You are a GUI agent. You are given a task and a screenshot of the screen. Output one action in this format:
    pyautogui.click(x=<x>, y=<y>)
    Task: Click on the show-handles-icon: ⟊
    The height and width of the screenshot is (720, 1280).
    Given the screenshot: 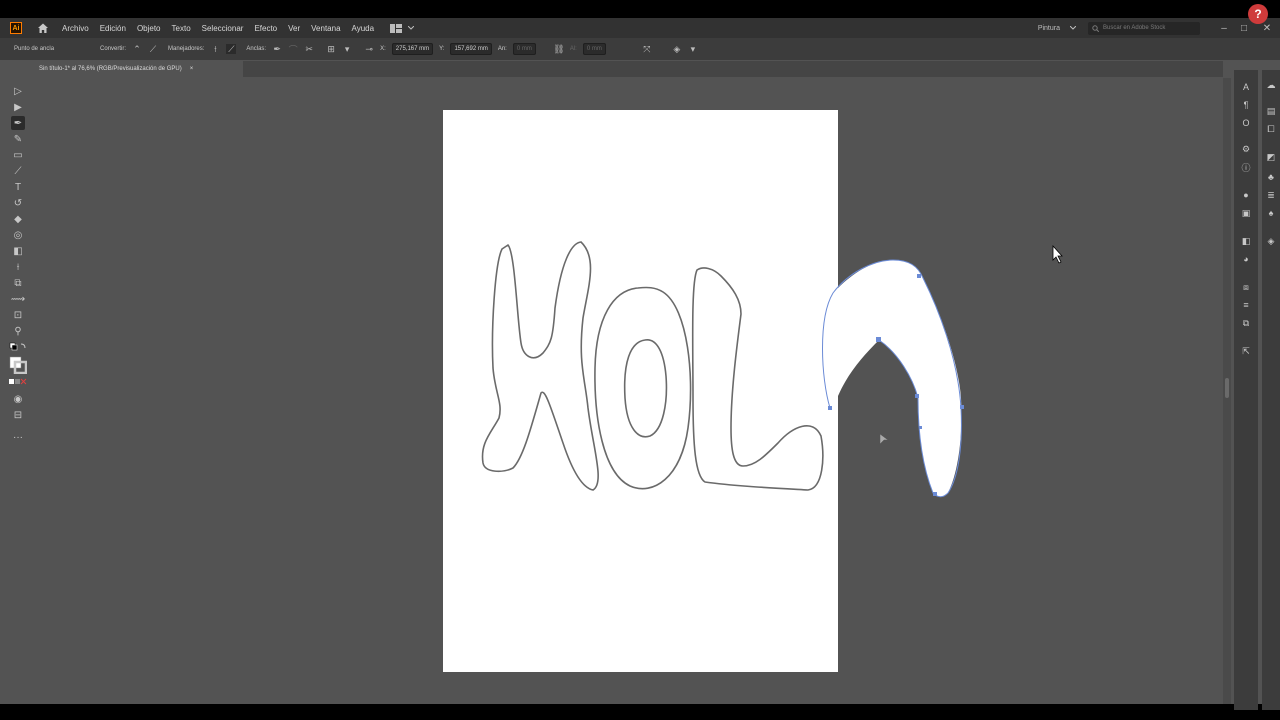 What is the action you would take?
    pyautogui.click(x=215, y=49)
    